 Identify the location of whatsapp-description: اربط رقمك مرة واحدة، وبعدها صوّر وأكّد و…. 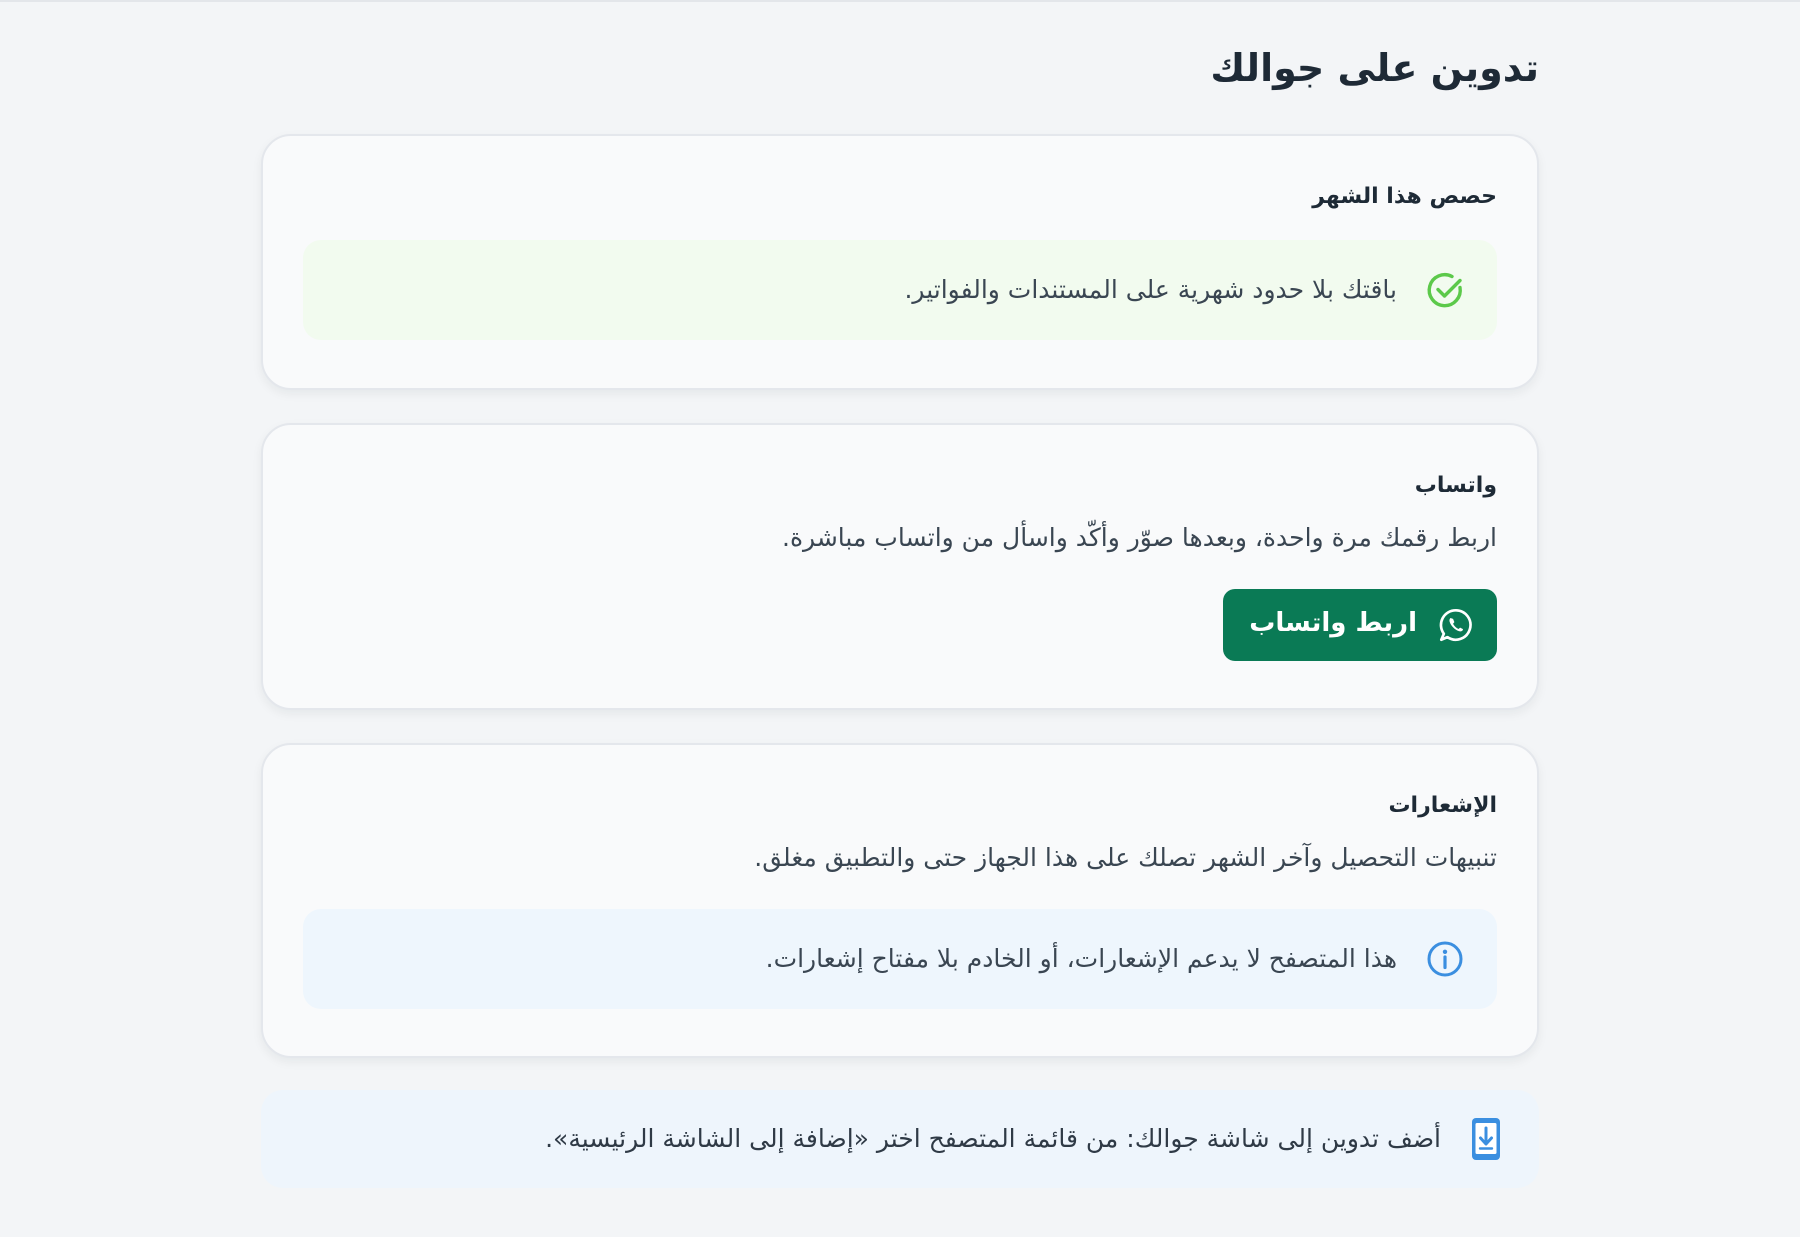
(1139, 537).